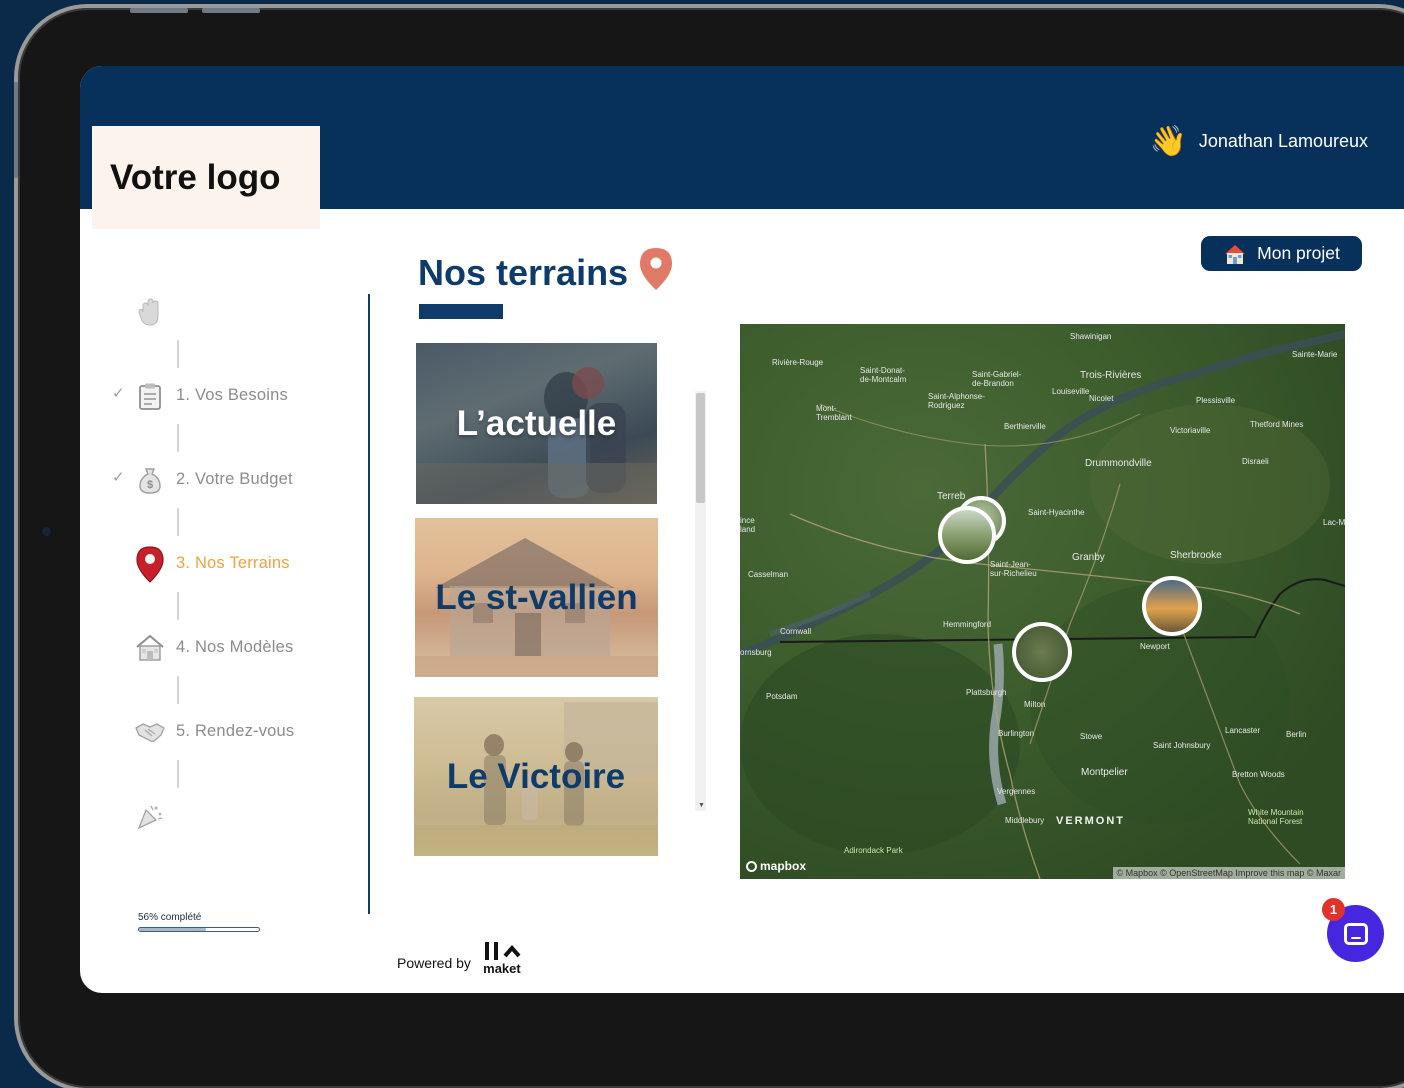  What do you see at coordinates (783, 866) in the screenshot?
I see `mapbox-logo-text: mapbox` at bounding box center [783, 866].